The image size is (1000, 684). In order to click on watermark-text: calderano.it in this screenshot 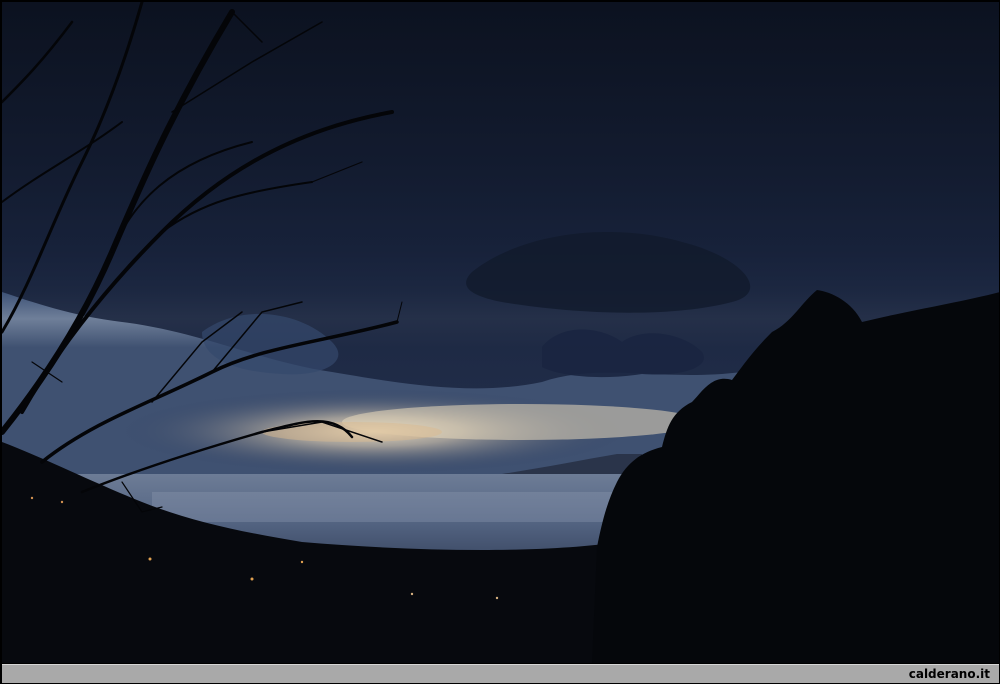, I will do `click(949, 674)`.